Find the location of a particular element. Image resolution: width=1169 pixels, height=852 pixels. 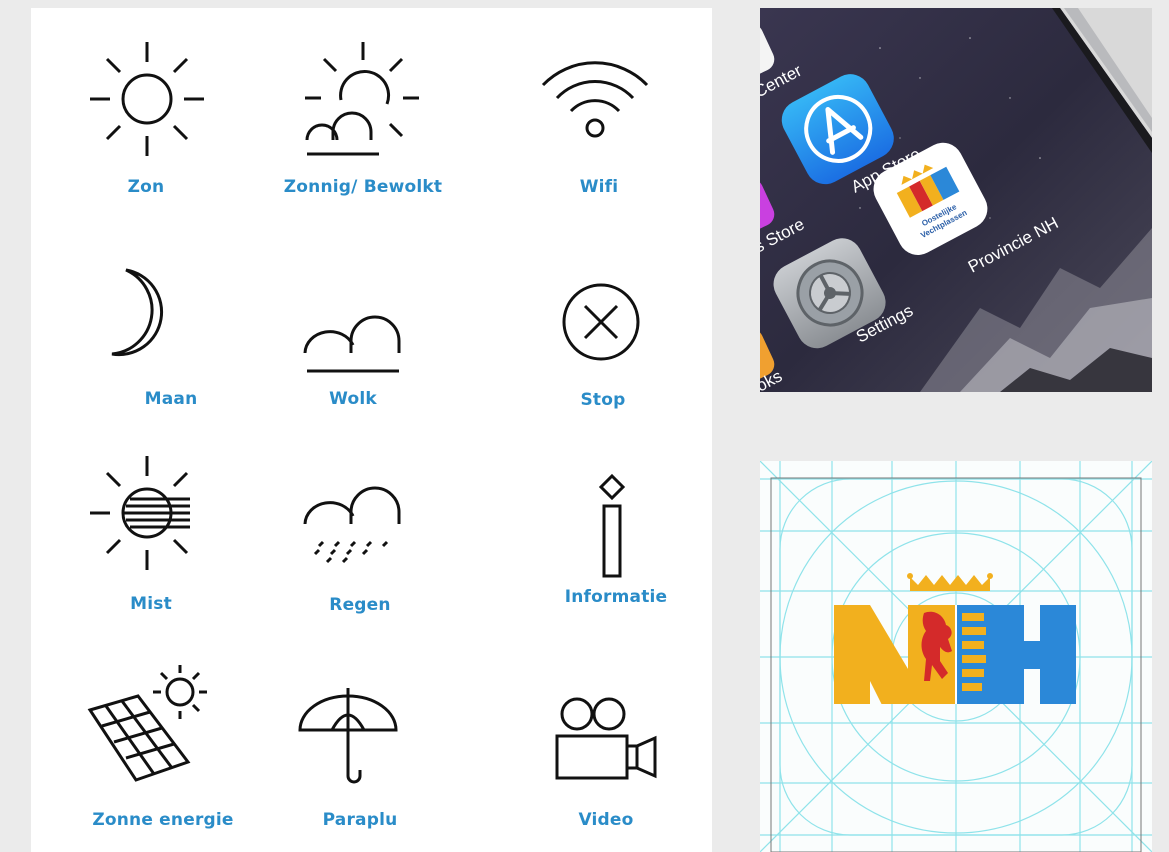

partly-cloudy-icon is located at coordinates (361, 100).